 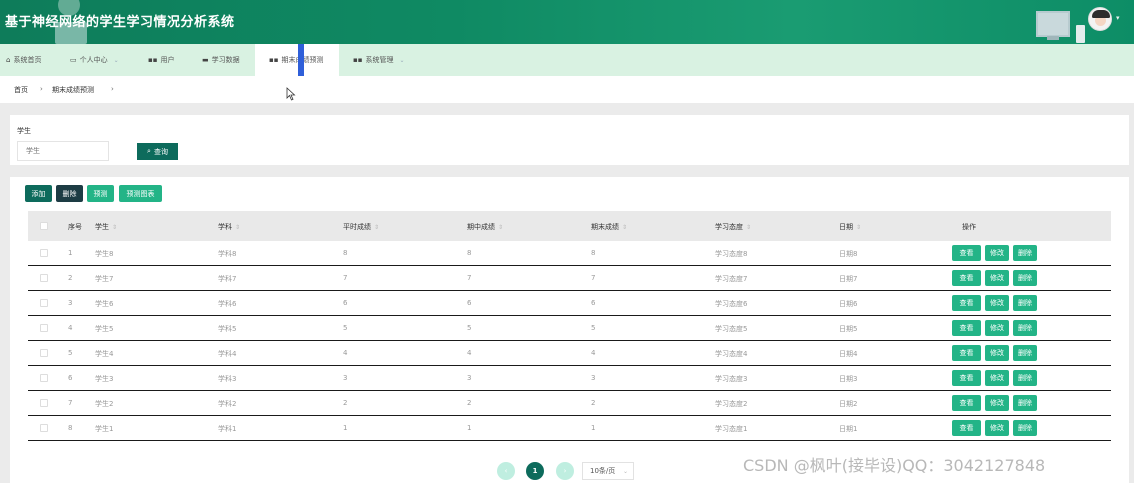 I want to click on column-header-usual-score: 平时成绩 ⇕, so click(x=361, y=227).